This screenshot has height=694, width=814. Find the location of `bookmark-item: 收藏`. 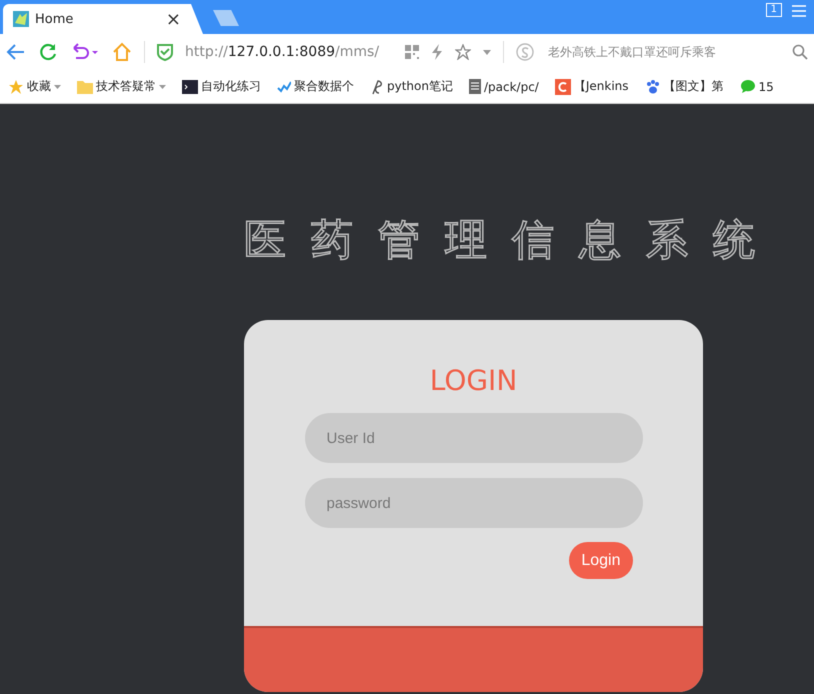

bookmark-item: 收藏 is located at coordinates (34, 86).